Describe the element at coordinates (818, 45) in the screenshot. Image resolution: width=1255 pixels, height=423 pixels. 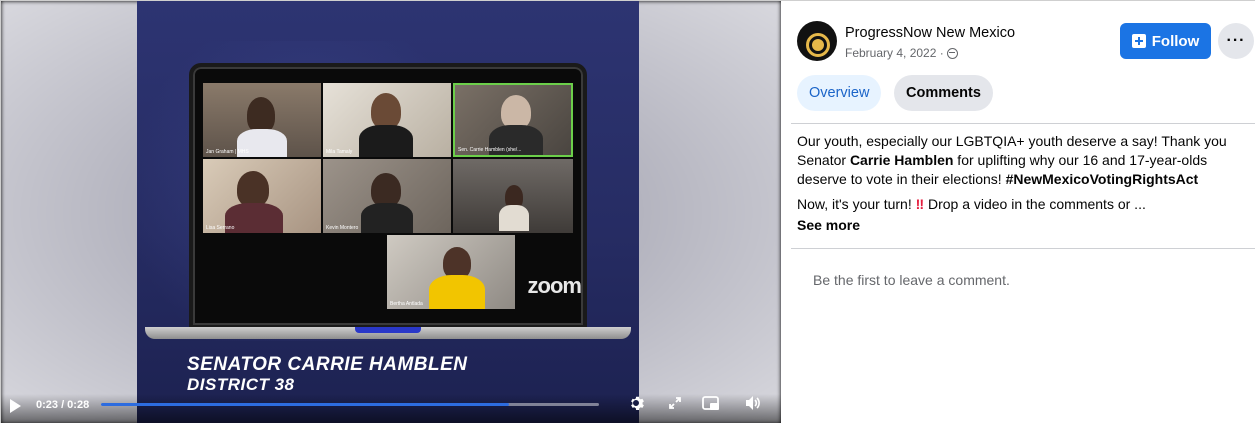
I see `avatar-logo-center` at that location.